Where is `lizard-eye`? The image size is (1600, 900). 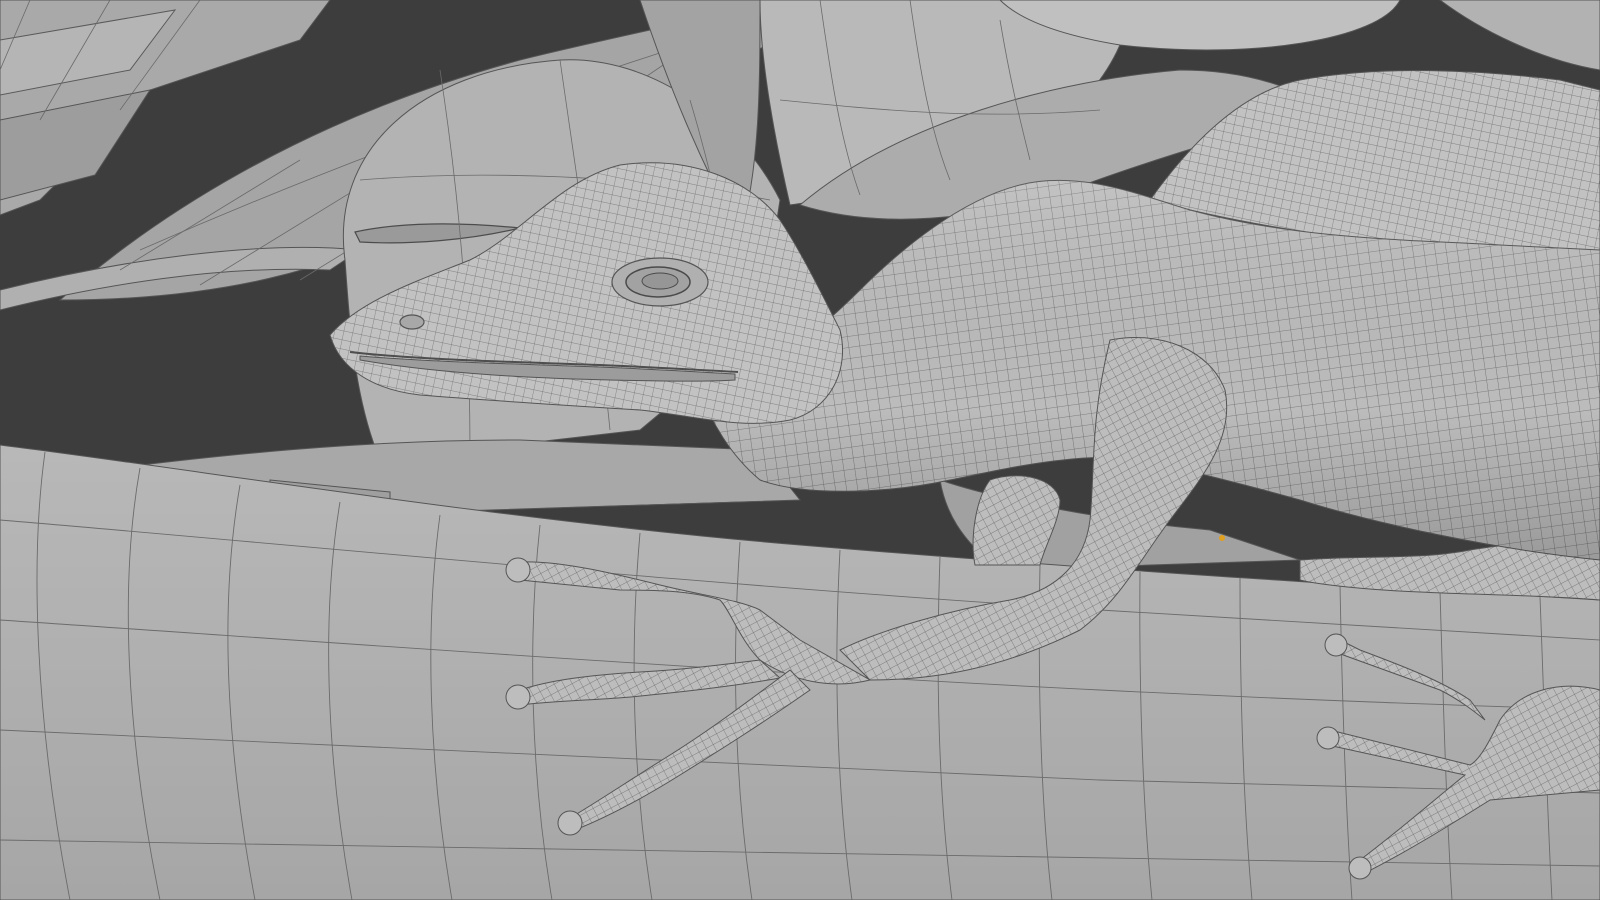
lizard-eye is located at coordinates (660, 282).